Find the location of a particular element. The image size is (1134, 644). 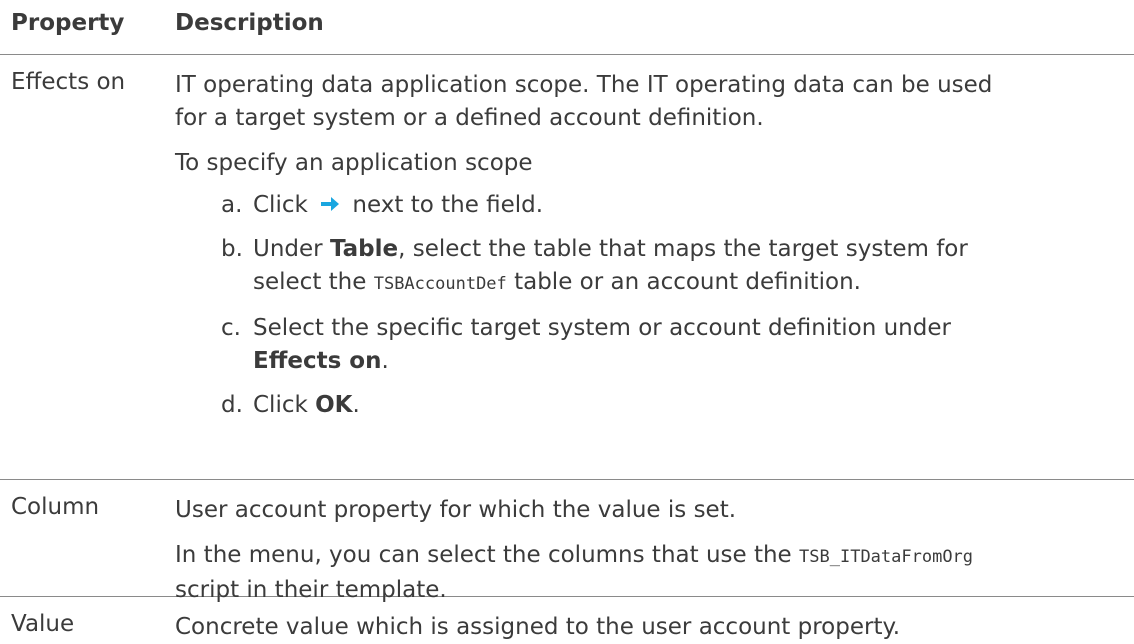

step-marker: b. is located at coordinates (232, 249).